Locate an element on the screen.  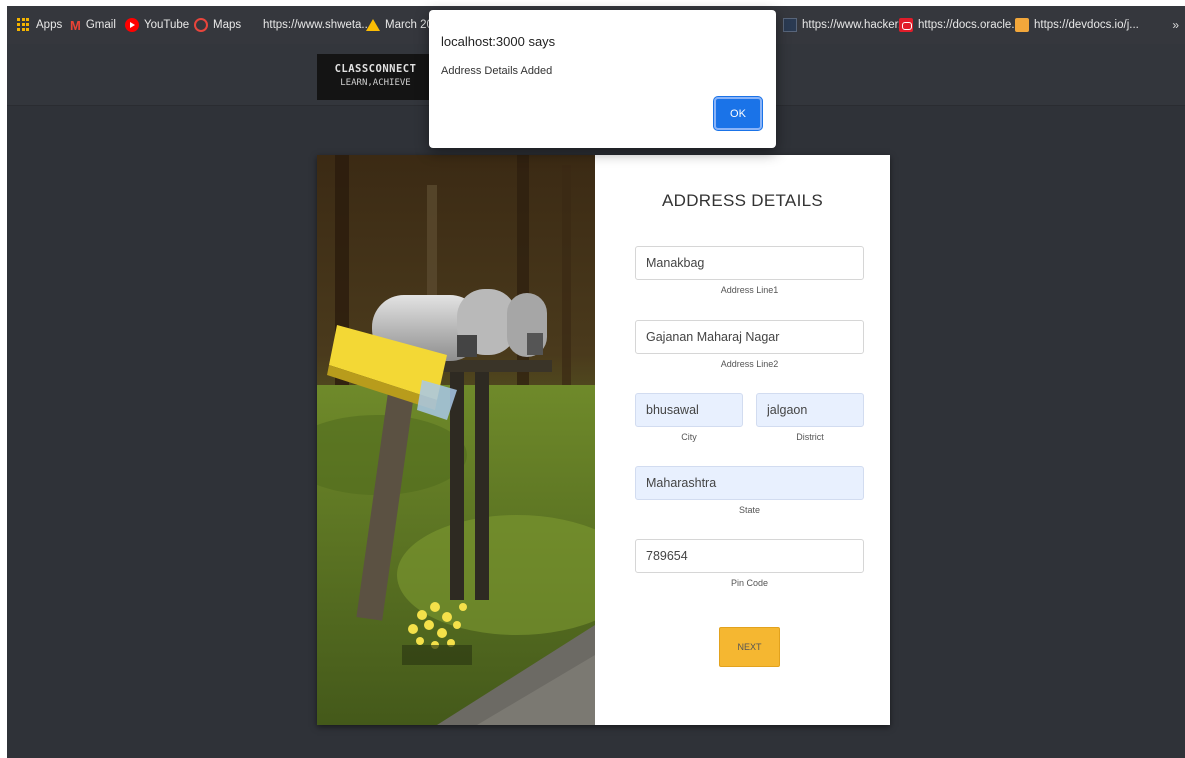
next-button: NEXT is located at coordinates (749, 647).